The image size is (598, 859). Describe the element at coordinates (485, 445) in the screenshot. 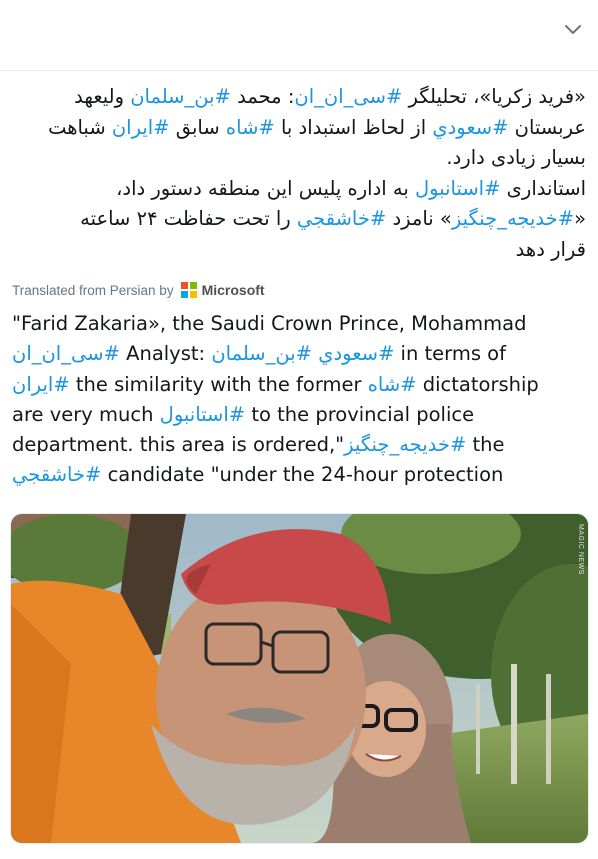

I see `tweet-text-segment: the` at that location.